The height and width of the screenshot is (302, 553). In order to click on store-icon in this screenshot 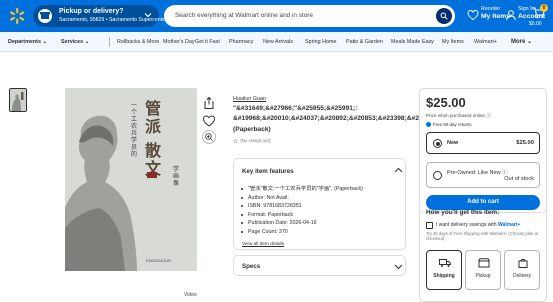, I will do `click(45, 16)`.